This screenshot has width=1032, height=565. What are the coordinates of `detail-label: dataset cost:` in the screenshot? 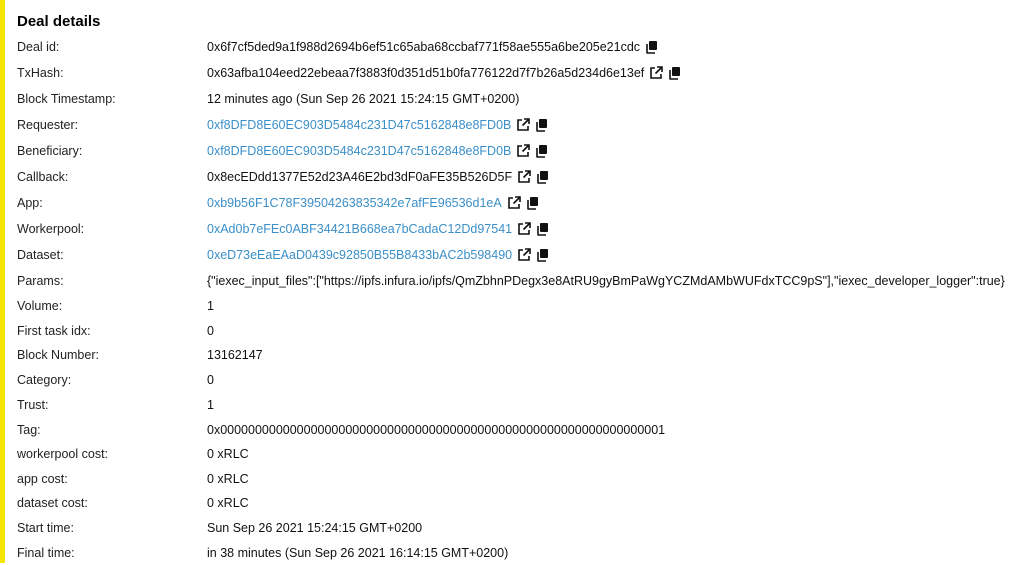 It's located at (52, 502).